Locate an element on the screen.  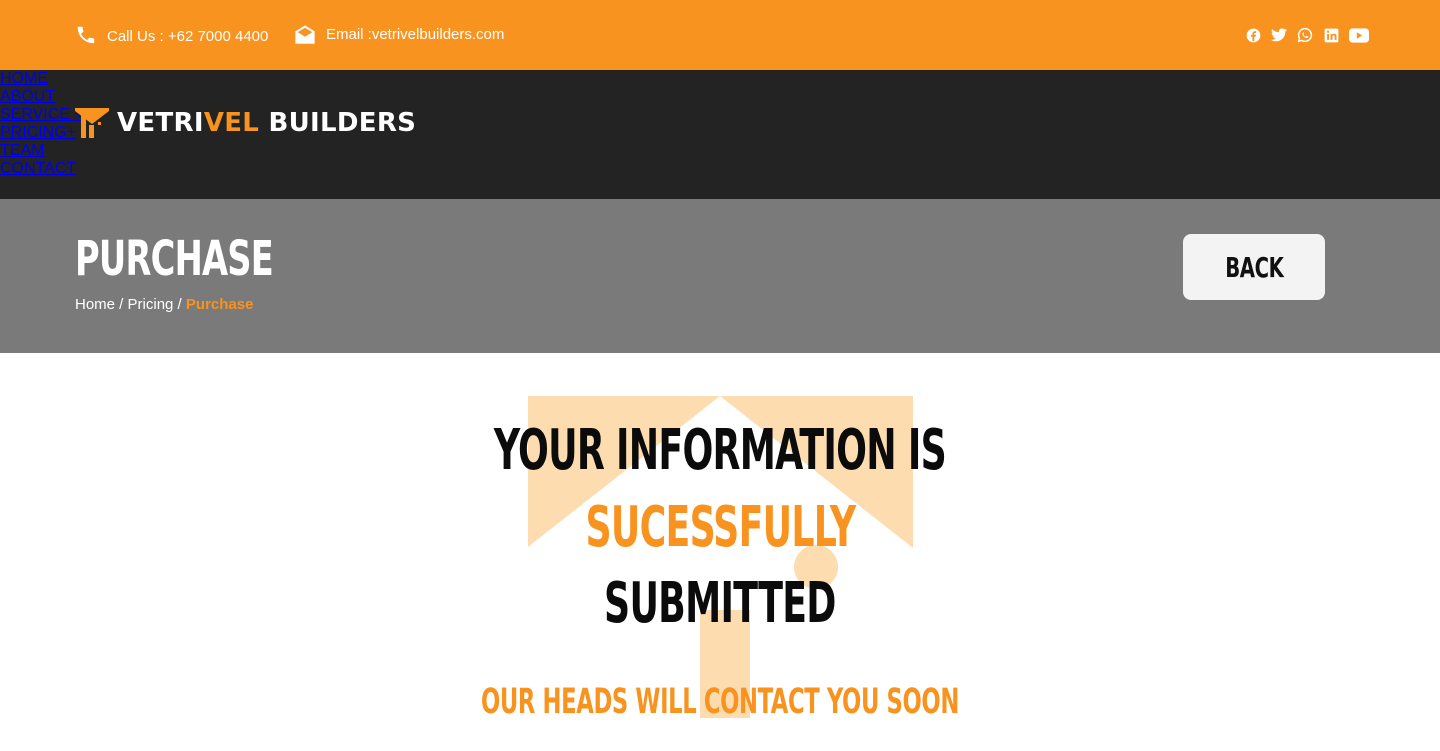
nav-contact: CONTACT is located at coordinates (38, 168).